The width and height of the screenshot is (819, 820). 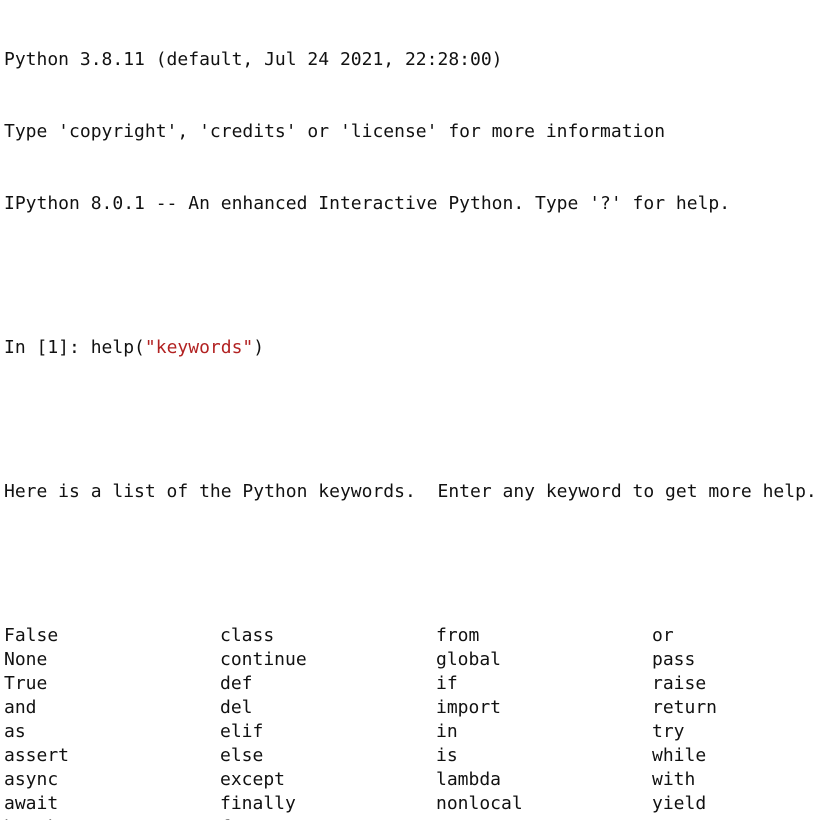 I want to click on keyword-item: except, so click(x=253, y=779).